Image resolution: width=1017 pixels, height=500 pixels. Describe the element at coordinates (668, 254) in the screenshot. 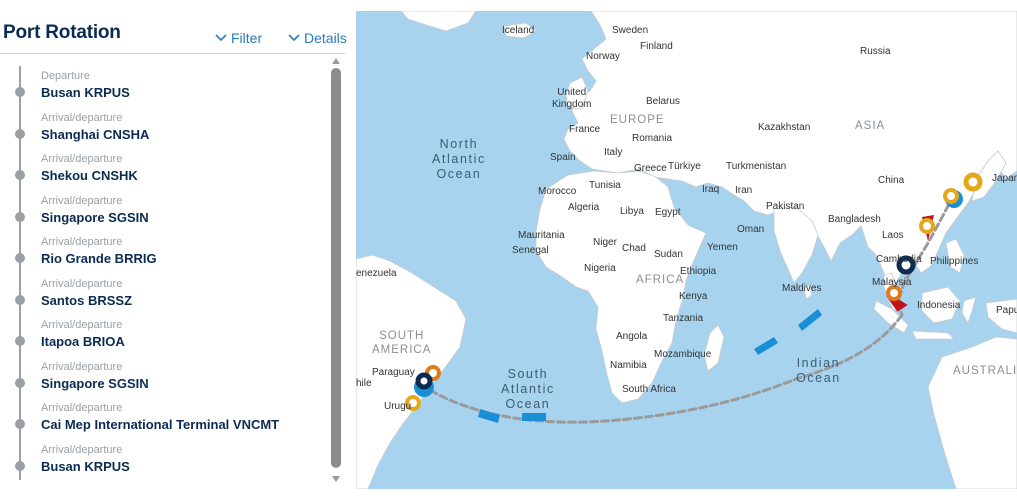

I see `country-label: Sudan` at that location.